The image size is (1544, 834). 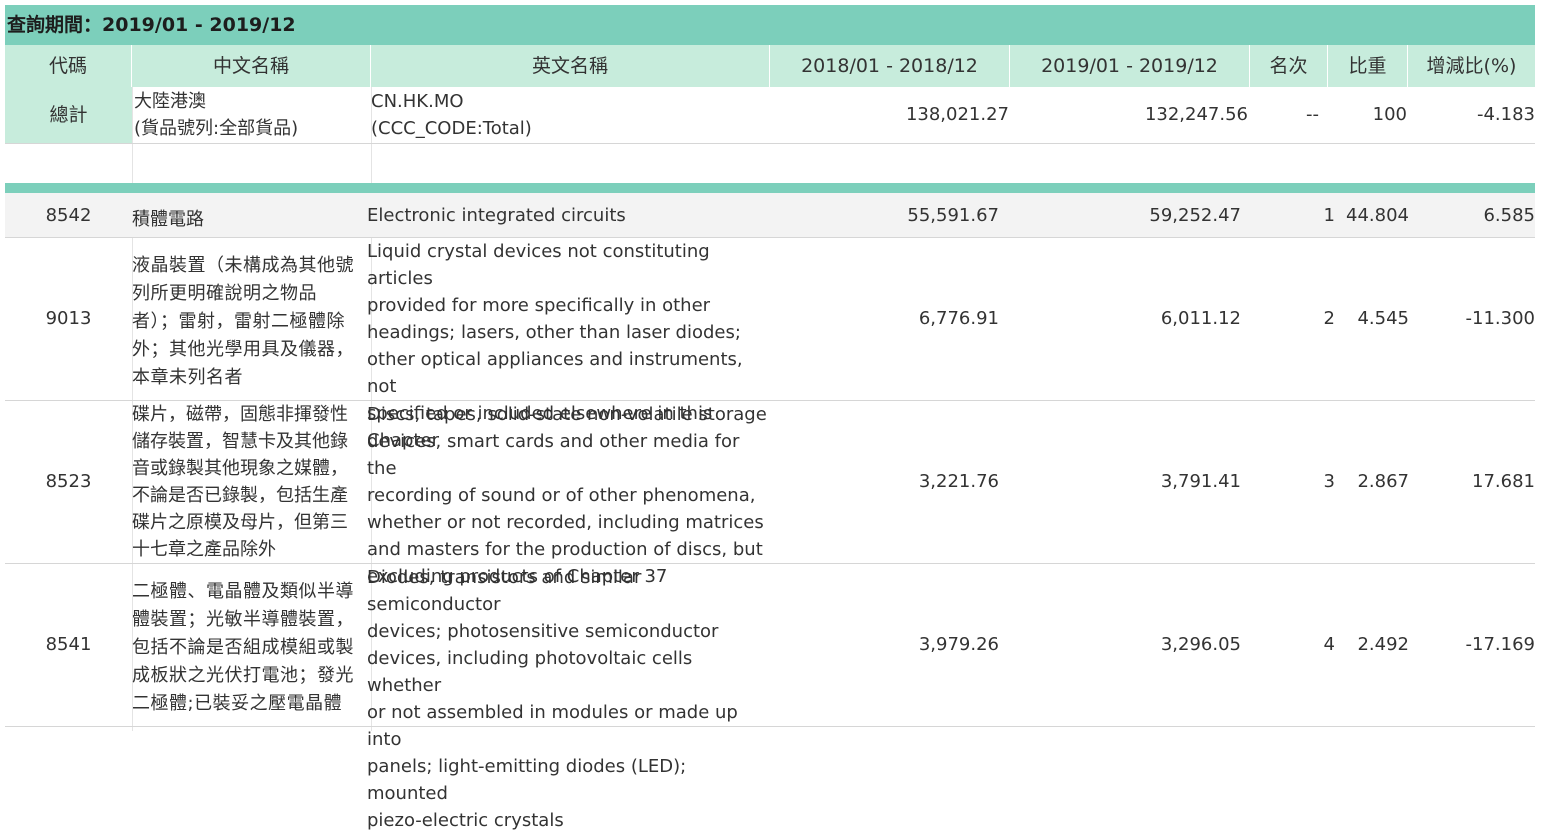 What do you see at coordinates (216, 128) in the screenshot?
I see `total-zh-line2: (貨品號列:全部貨品)` at bounding box center [216, 128].